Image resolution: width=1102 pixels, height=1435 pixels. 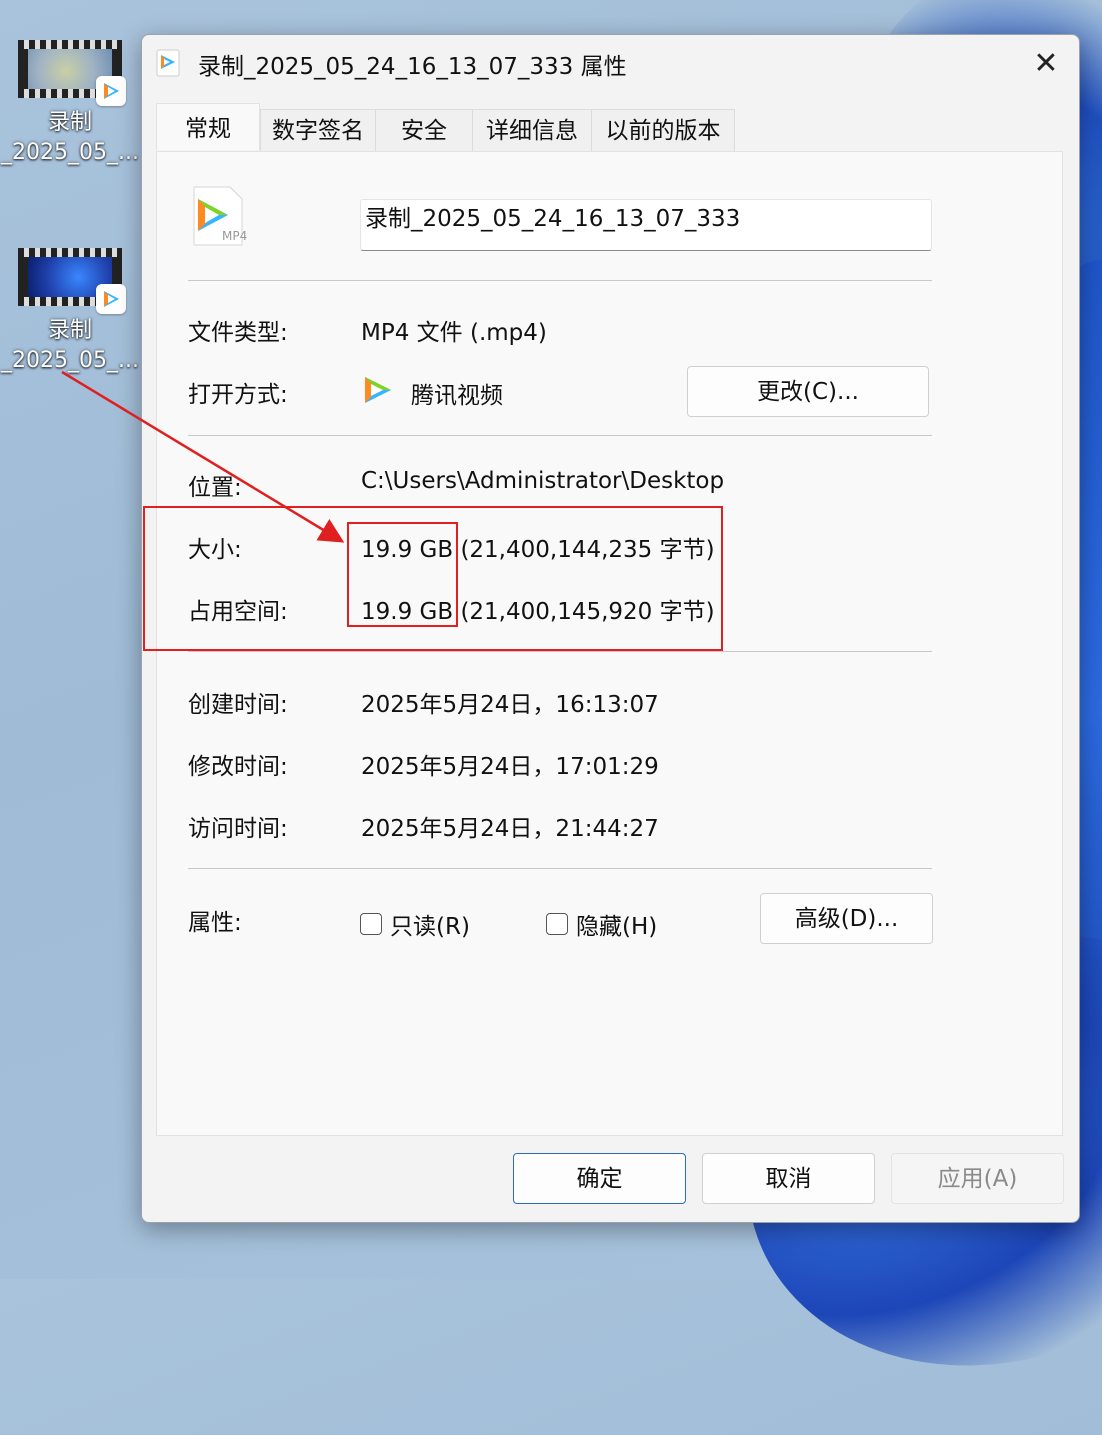 I want to click on window-title: 录制_2025_05_24_16_13_07_333 属性, so click(x=412, y=67).